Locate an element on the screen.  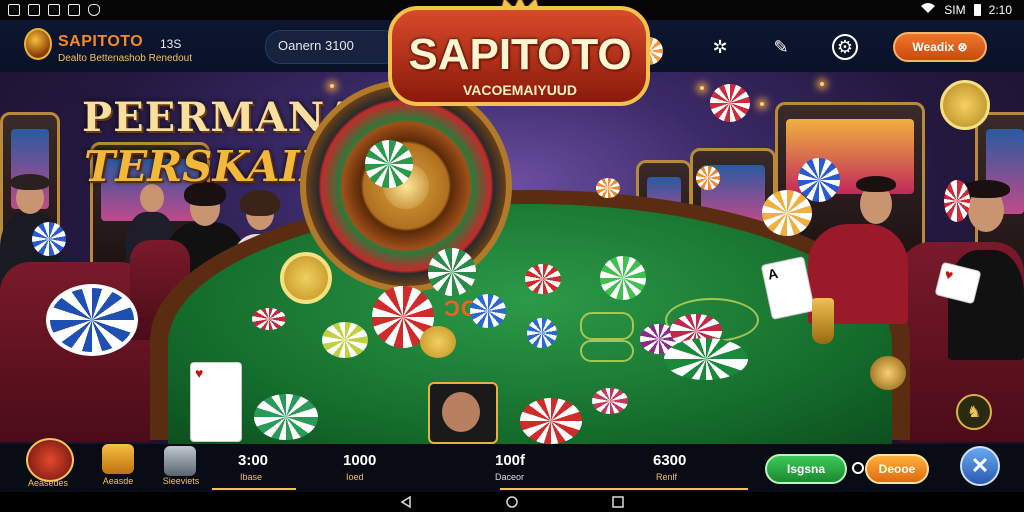
stat-label: Ioed is located at coordinates (355, 477).